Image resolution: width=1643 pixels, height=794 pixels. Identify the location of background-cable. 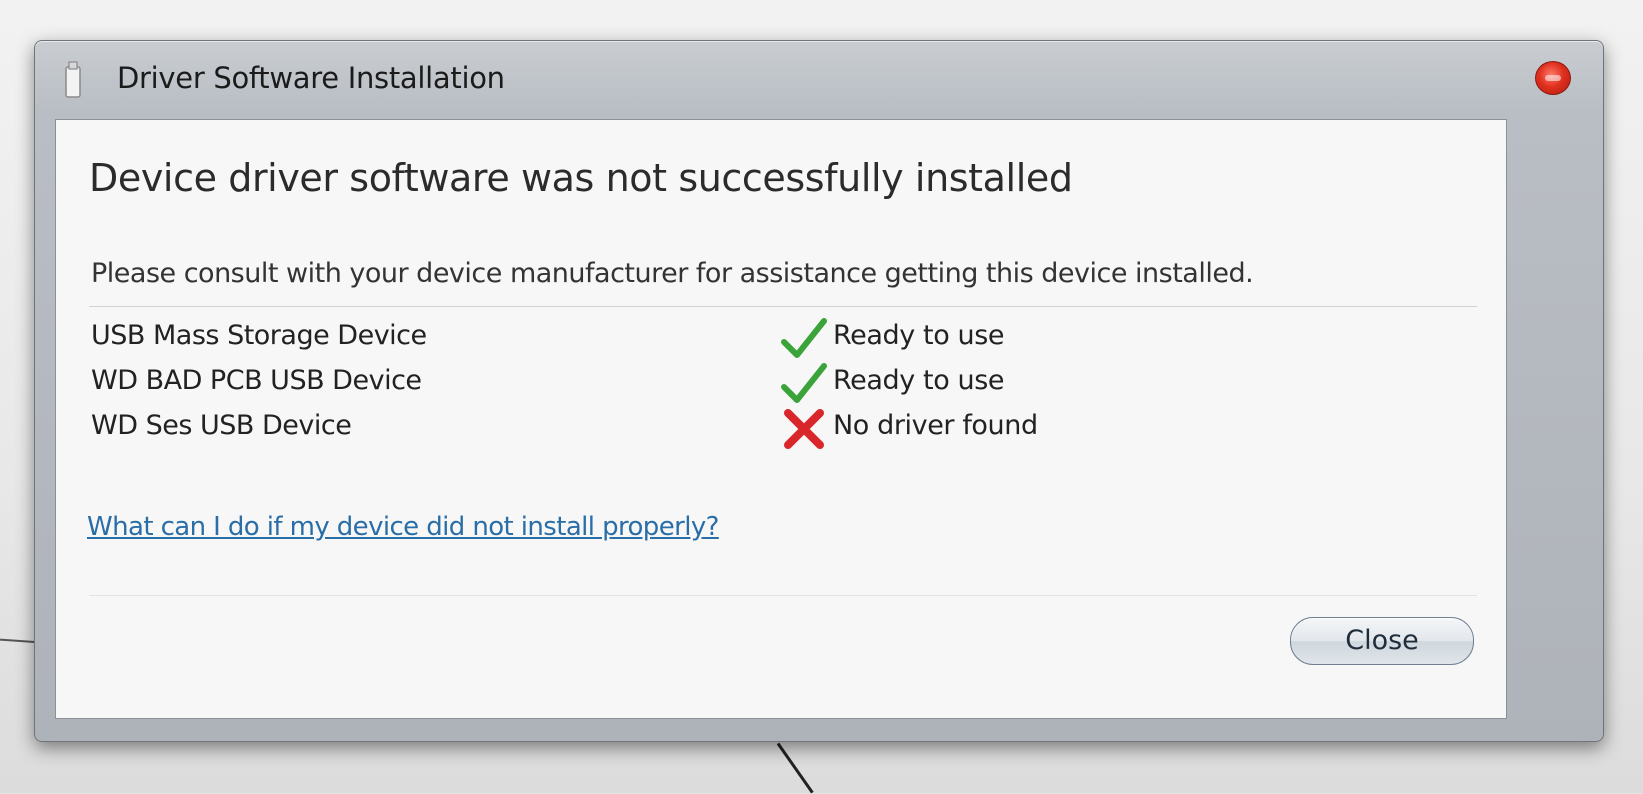
(795, 768).